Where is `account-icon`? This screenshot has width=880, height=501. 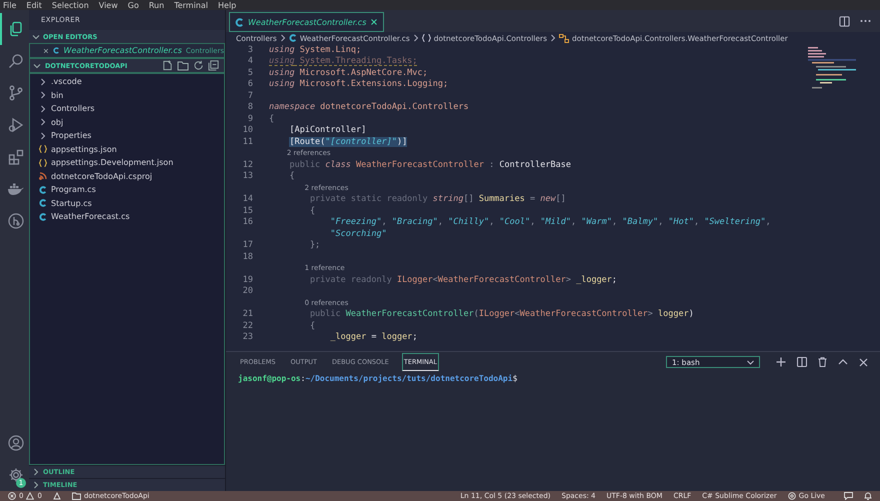
account-icon is located at coordinates (16, 443).